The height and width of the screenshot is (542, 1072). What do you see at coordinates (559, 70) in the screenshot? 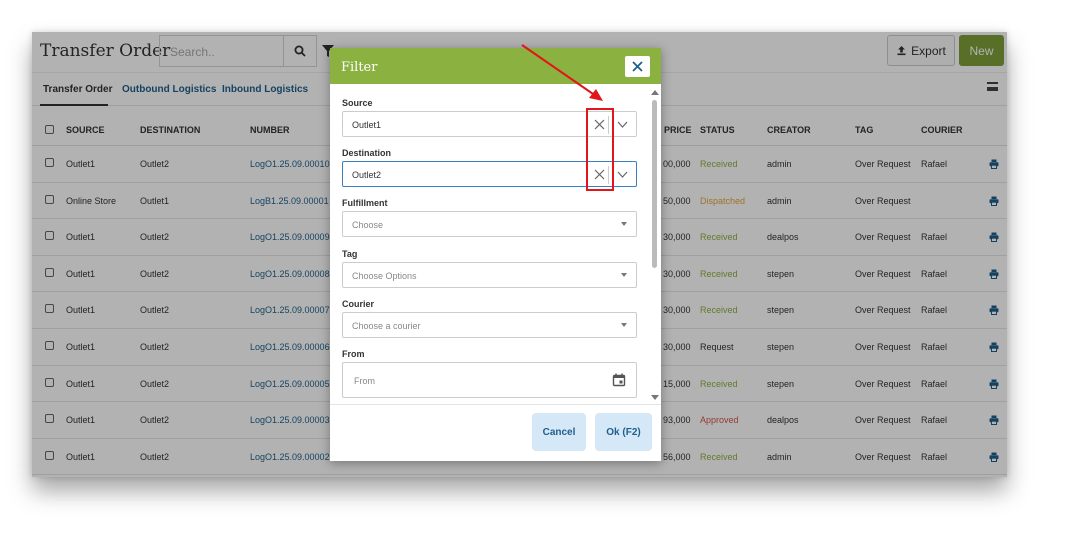
I see `pointer-arrow` at bounding box center [559, 70].